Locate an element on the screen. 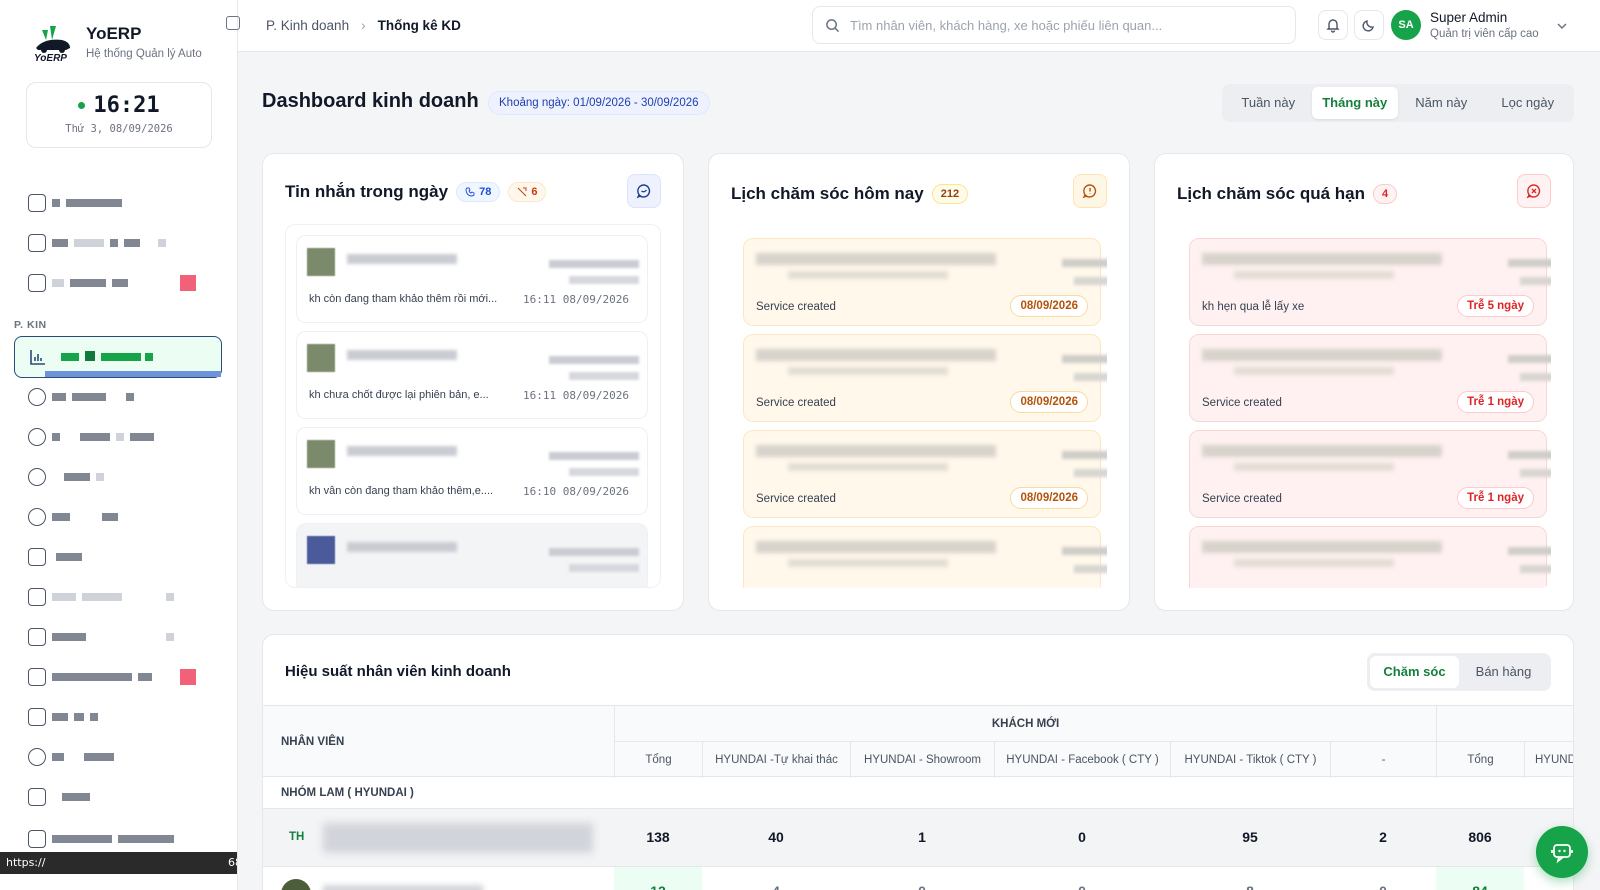 Image resolution: width=1600 pixels, height=890 pixels. tab-cham-soc: Chăm sóc is located at coordinates (1414, 672).